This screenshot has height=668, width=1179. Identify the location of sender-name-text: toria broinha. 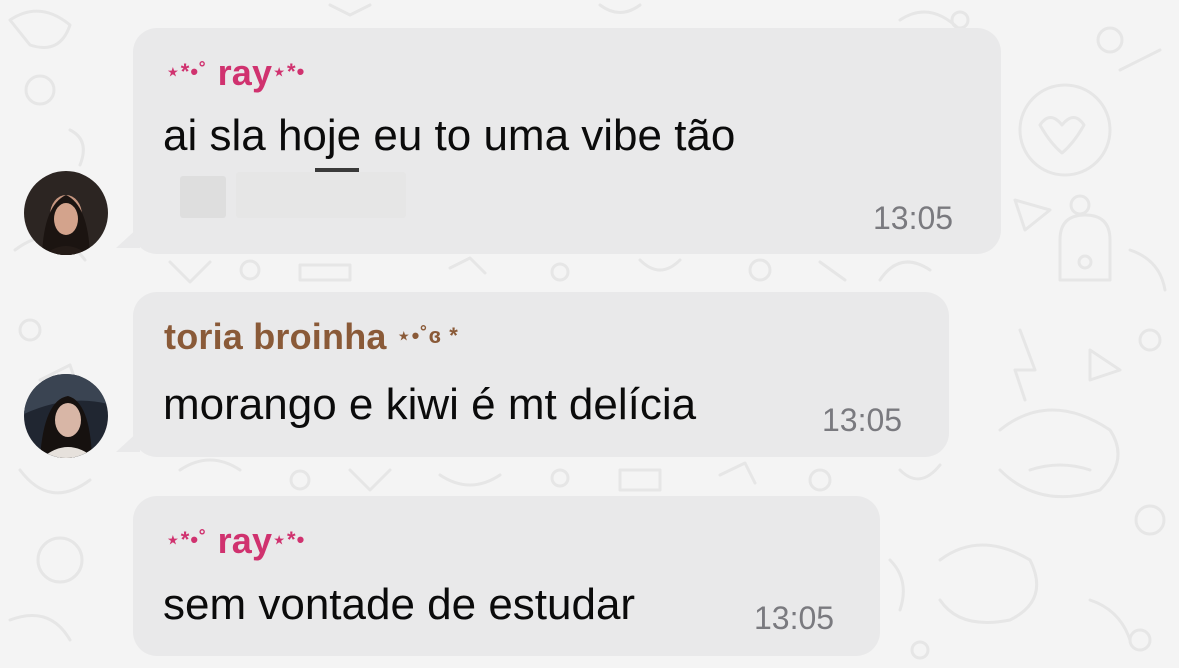
(275, 336).